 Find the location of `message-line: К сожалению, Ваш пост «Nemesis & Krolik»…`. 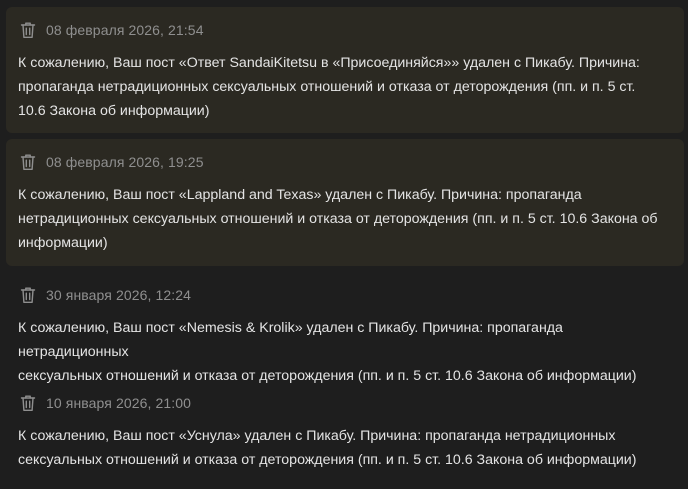

message-line: К сожалению, Ваш пост «Nemesis & Krolik»… is located at coordinates (290, 340).